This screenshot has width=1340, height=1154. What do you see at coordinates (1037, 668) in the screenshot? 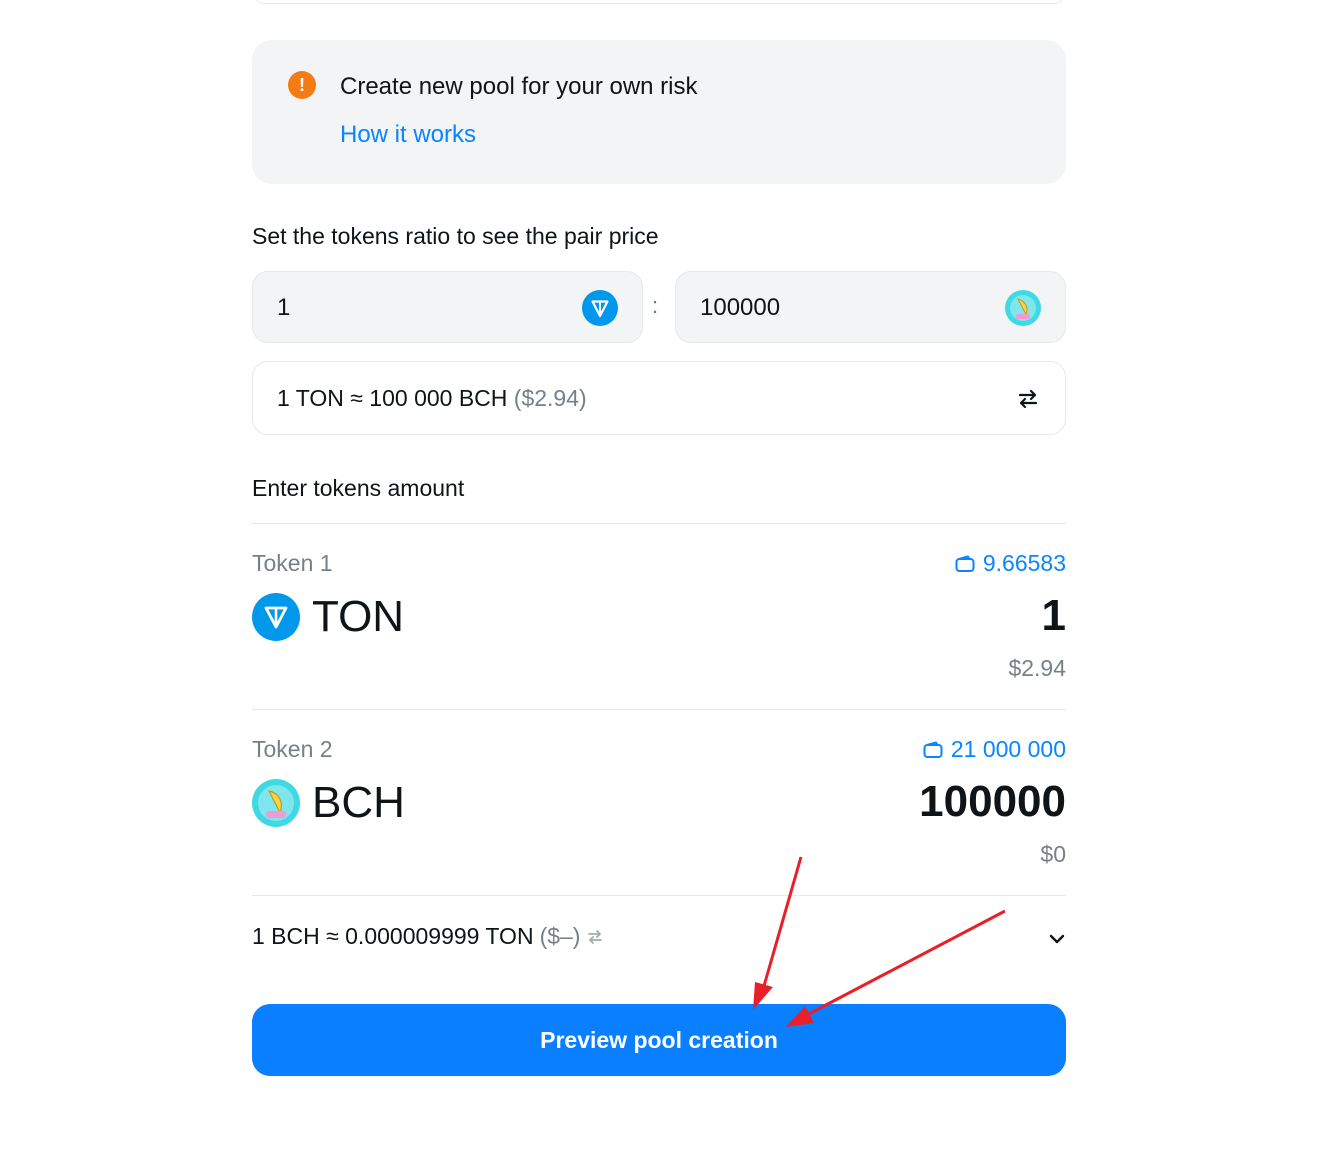
I see `token1-usd-value: $2.94` at bounding box center [1037, 668].